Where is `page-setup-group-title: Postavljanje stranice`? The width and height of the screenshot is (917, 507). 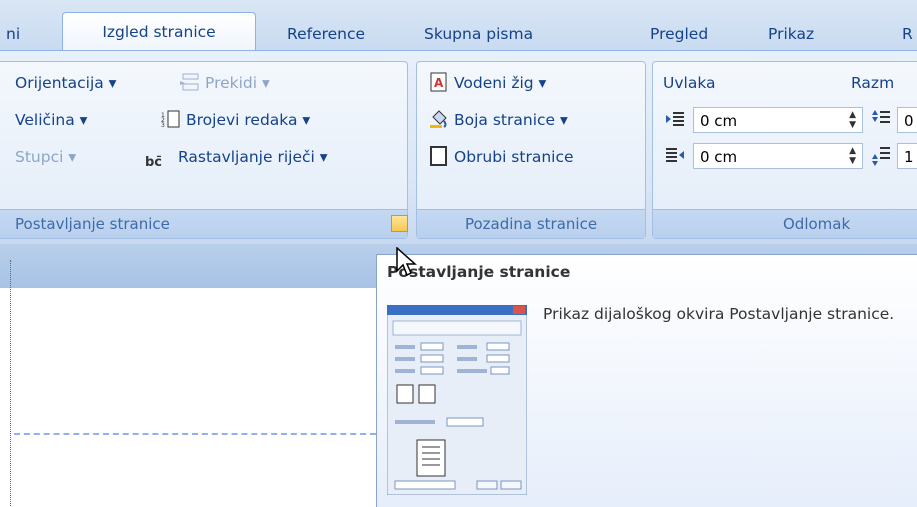 page-setup-group-title: Postavljanje stranice is located at coordinates (203, 223).